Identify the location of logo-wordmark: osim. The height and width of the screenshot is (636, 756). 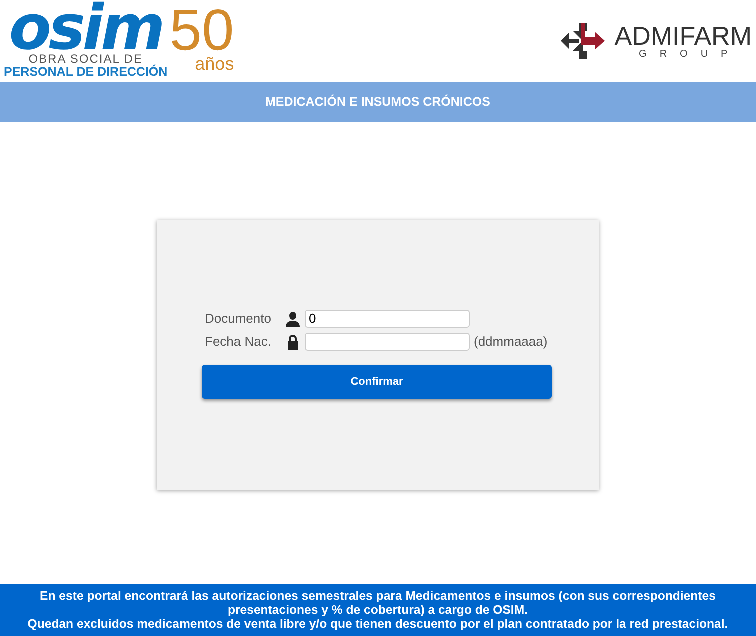
(86, 28).